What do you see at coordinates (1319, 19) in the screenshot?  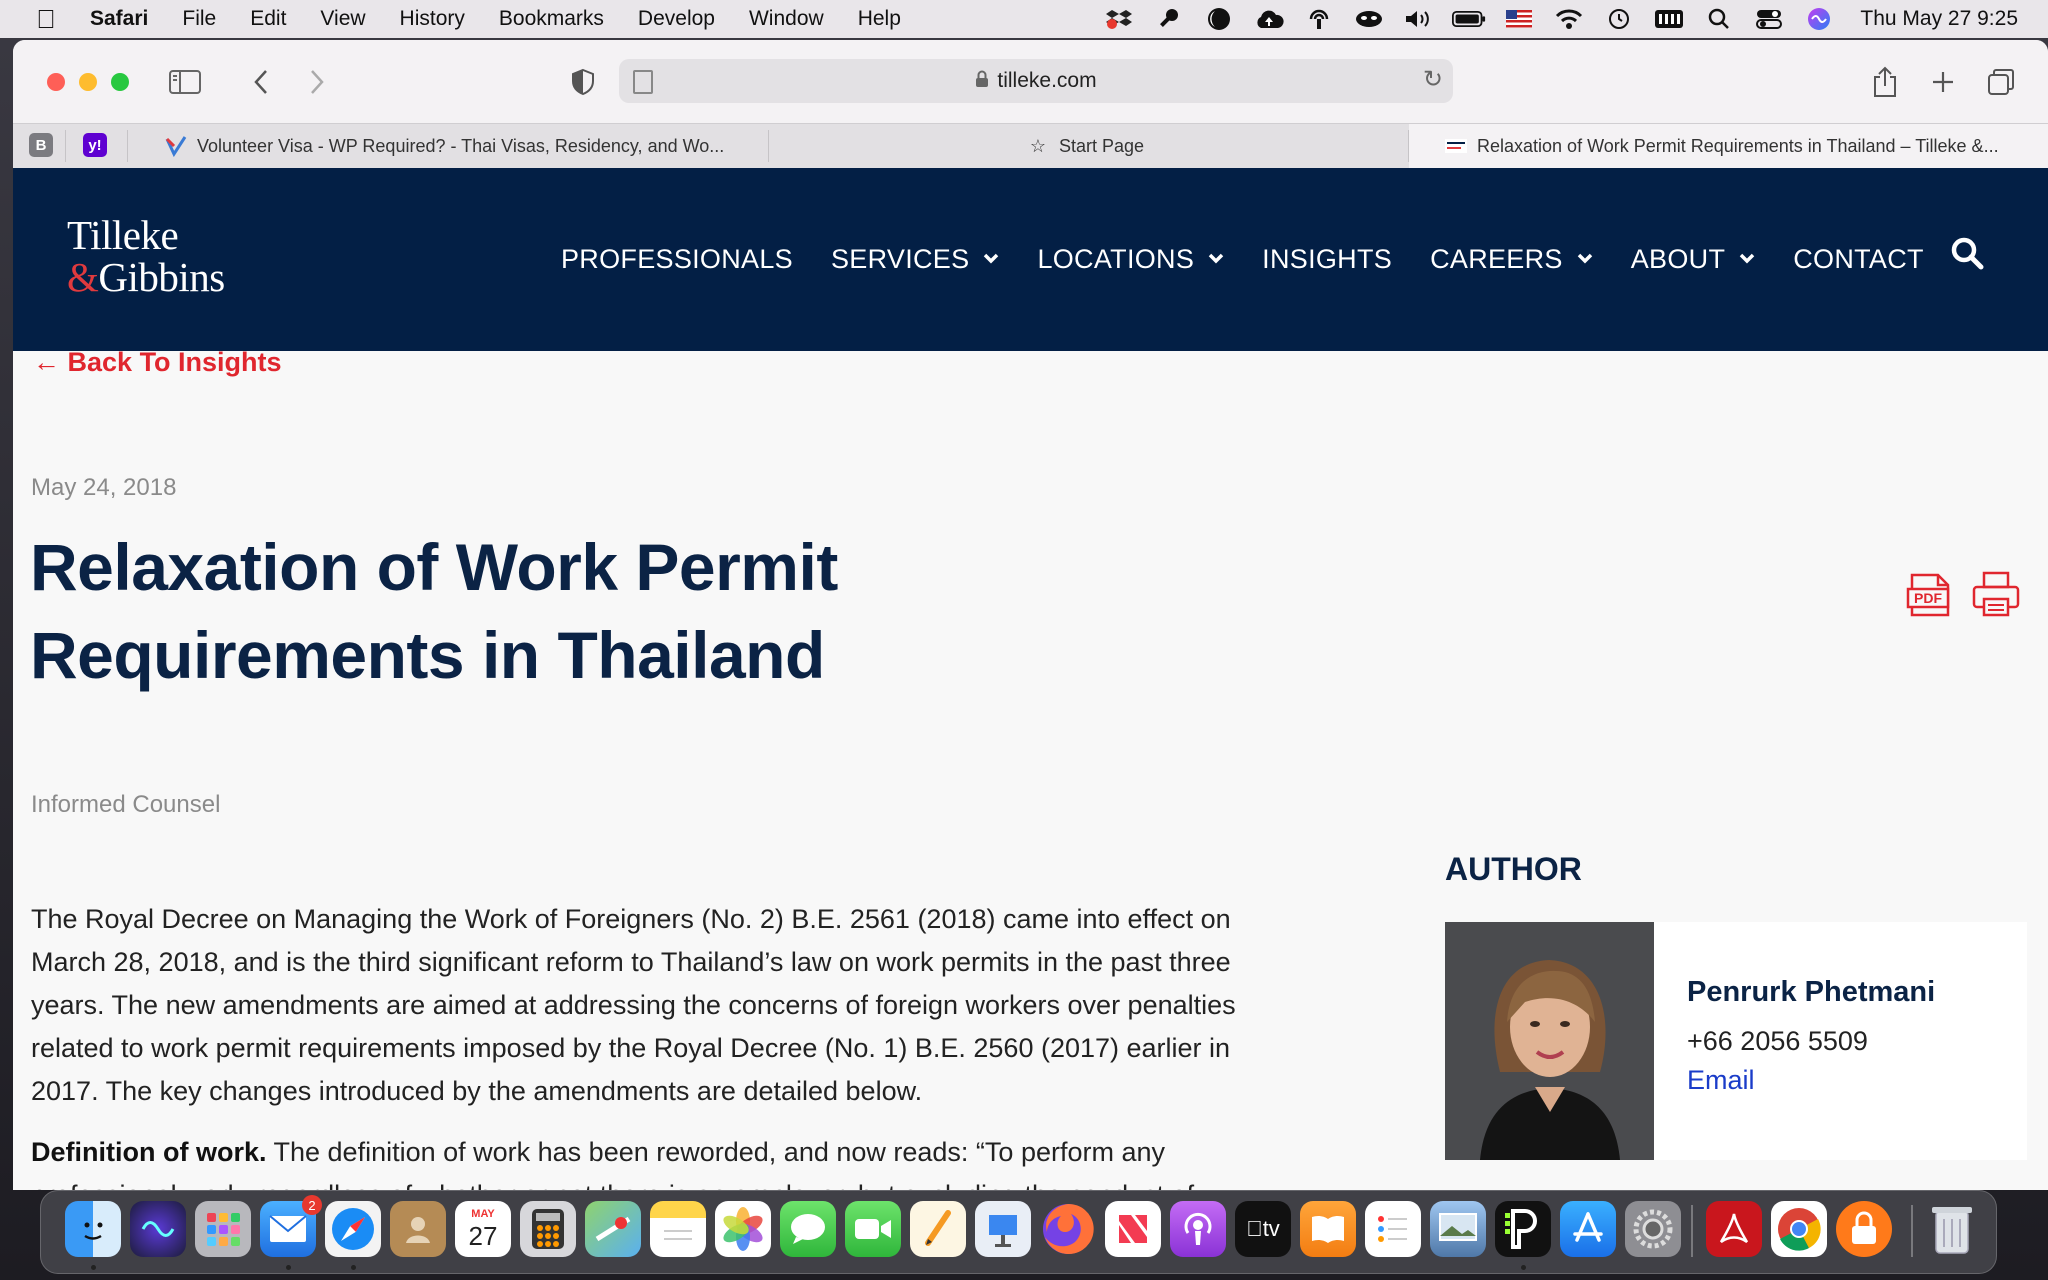 I see `airdrop-icon` at bounding box center [1319, 19].